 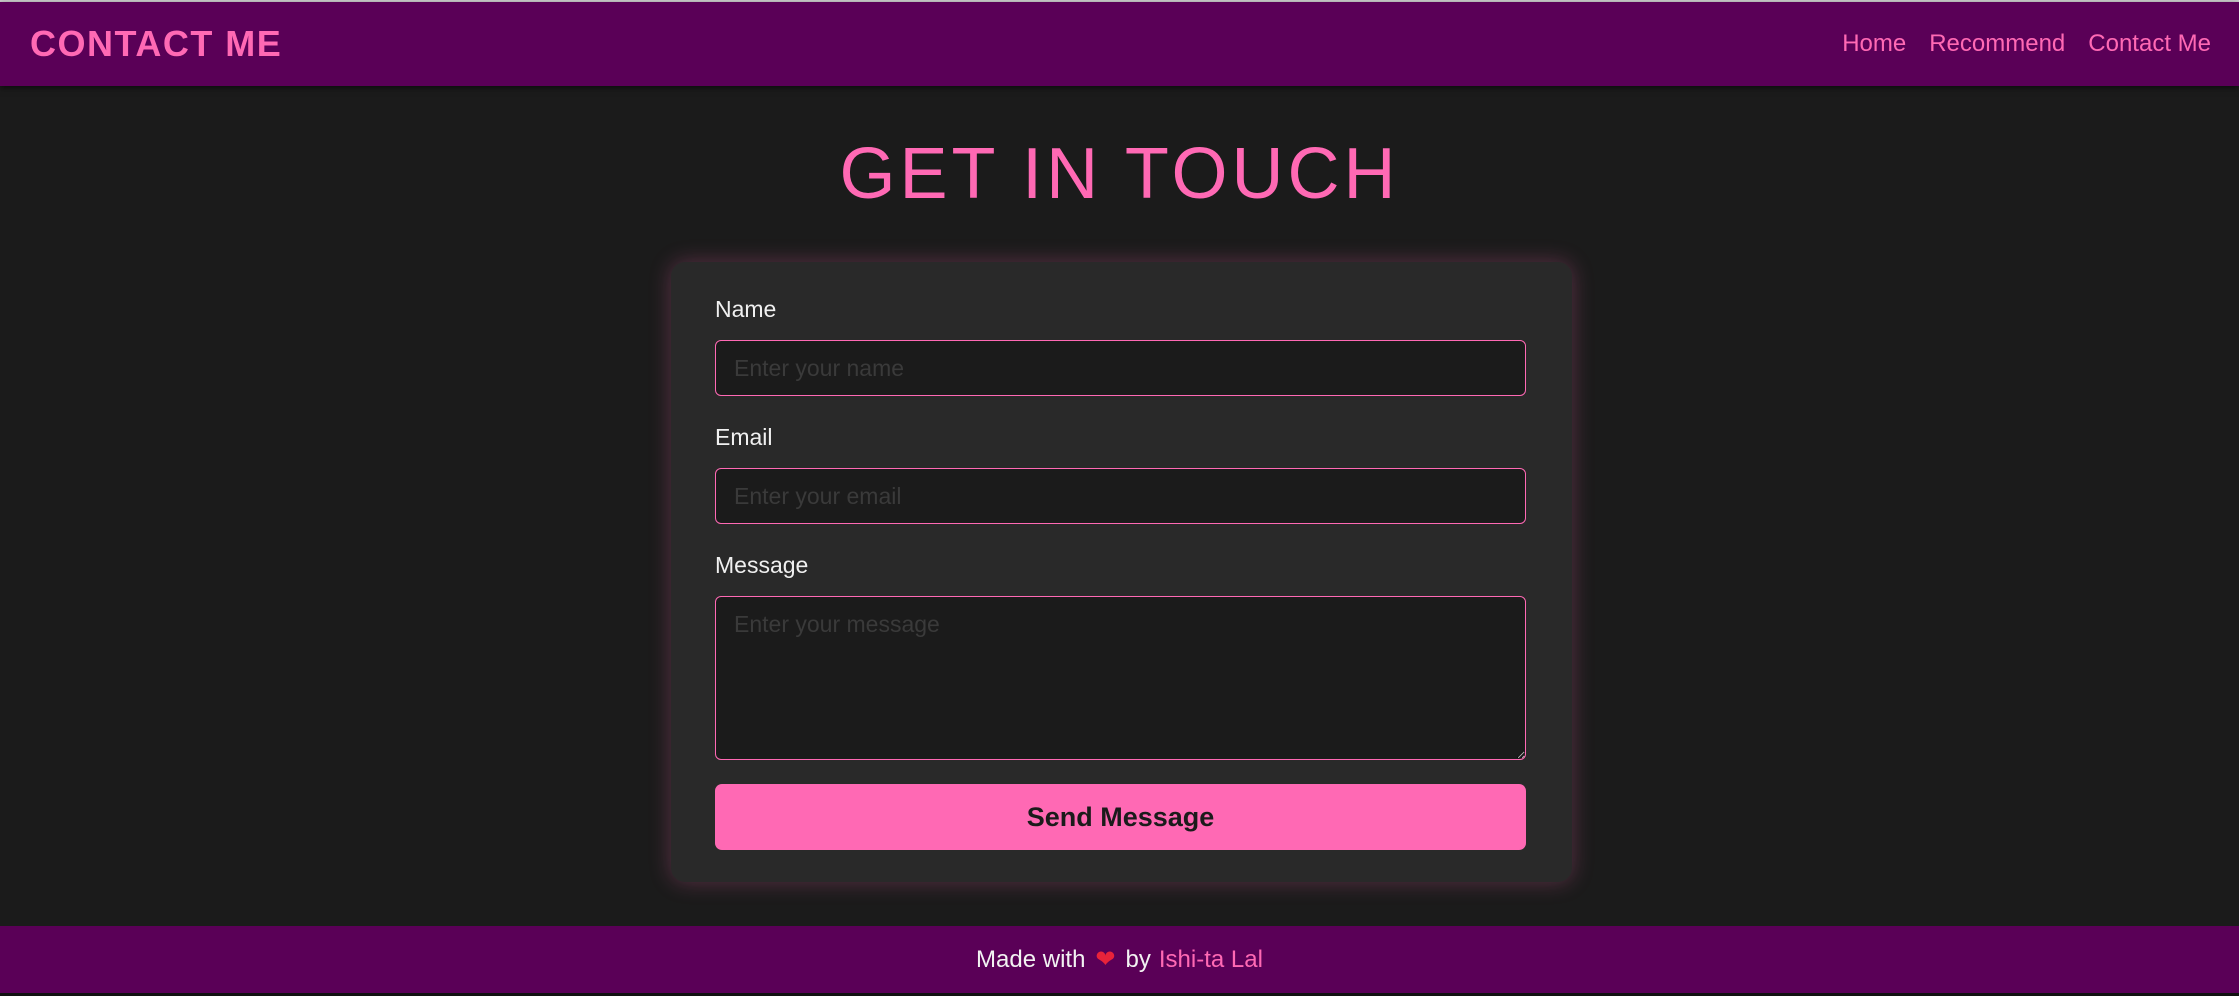 What do you see at coordinates (1211, 960) in the screenshot?
I see `author-link: Ishi-ta Lal` at bounding box center [1211, 960].